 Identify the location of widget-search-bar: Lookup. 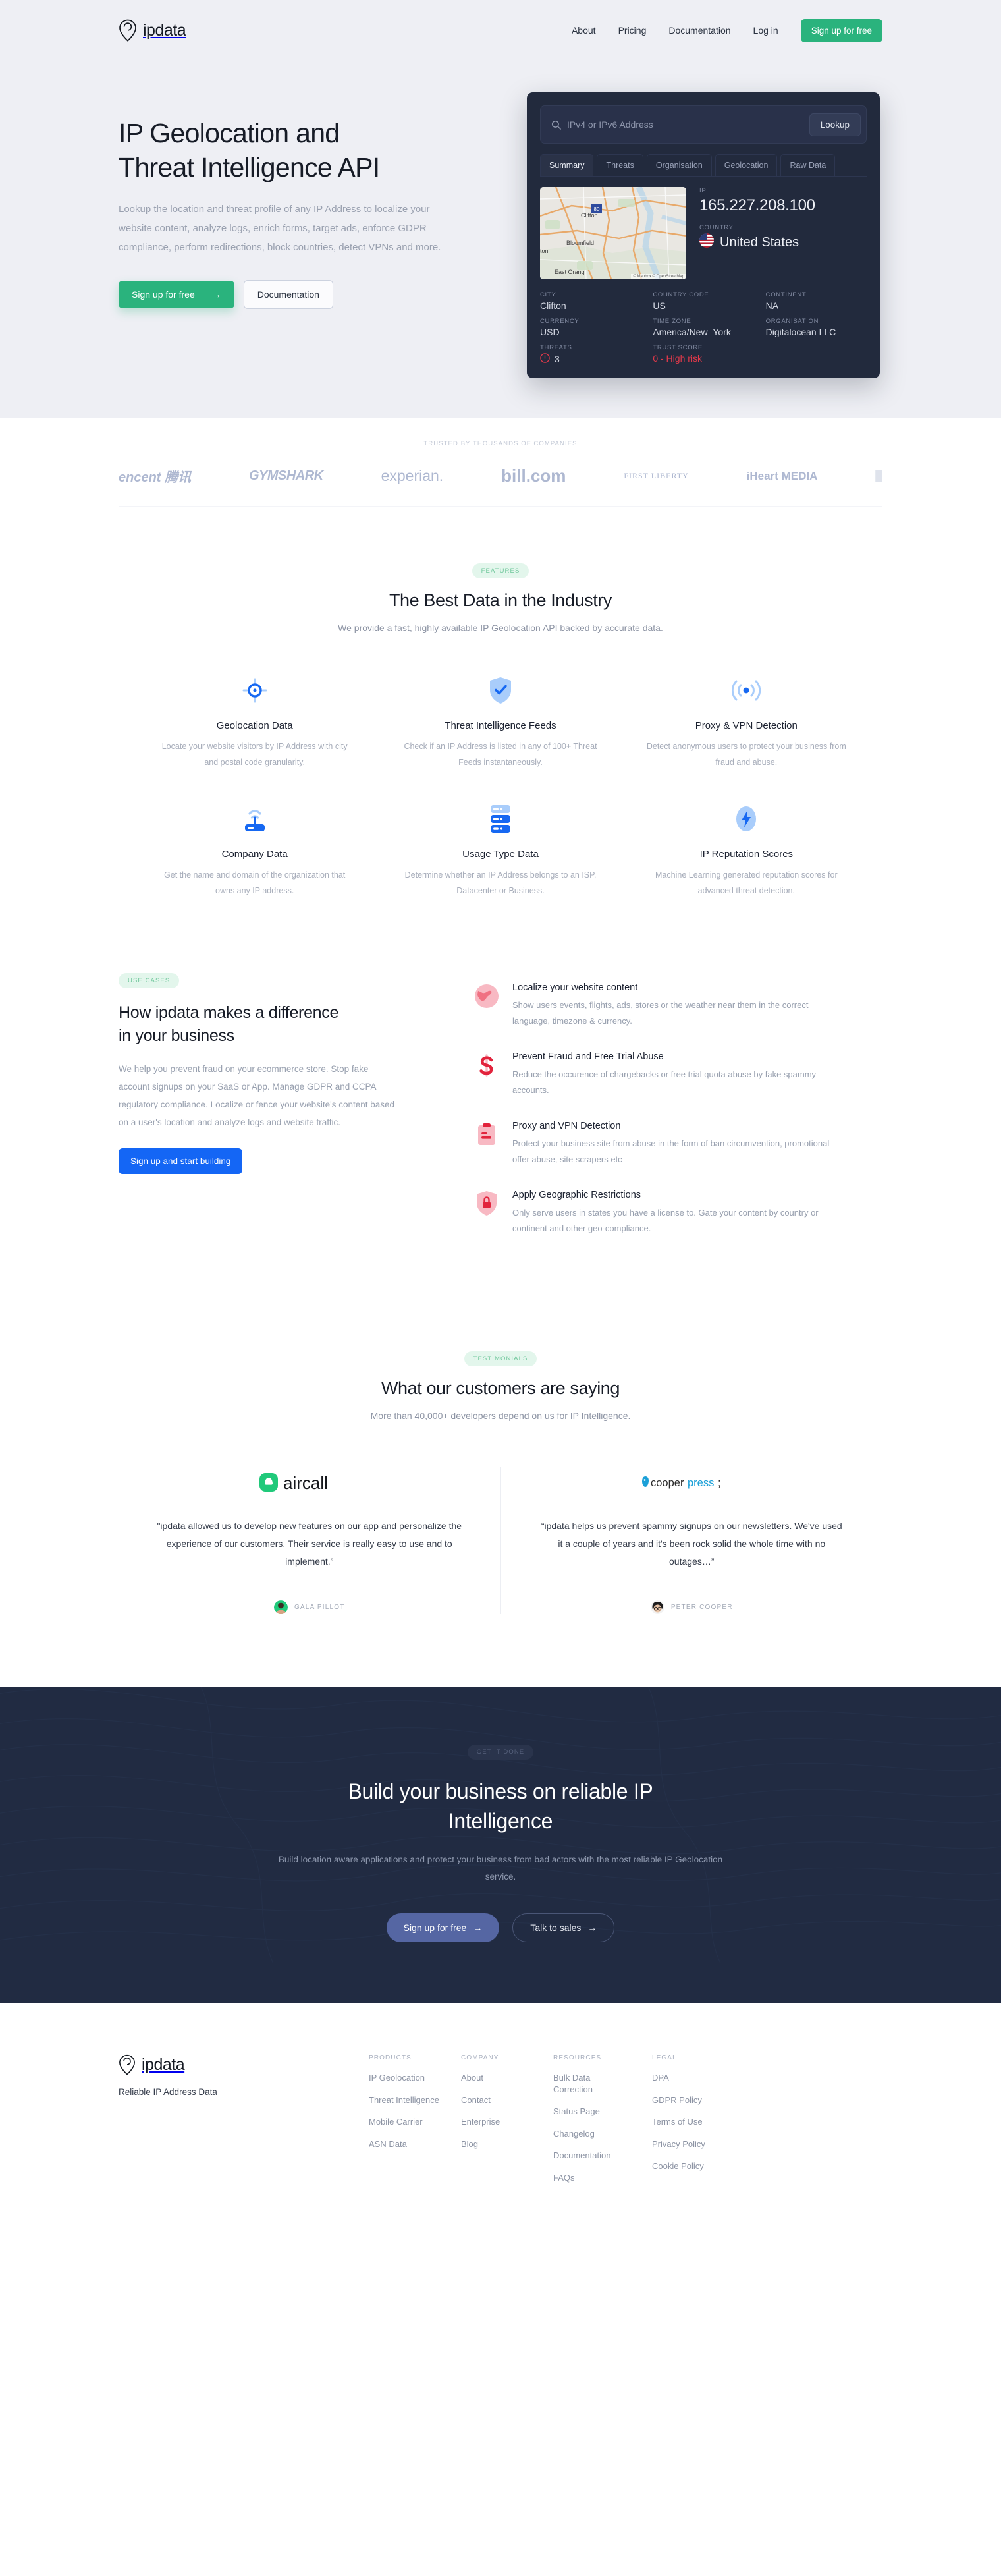
(703, 124).